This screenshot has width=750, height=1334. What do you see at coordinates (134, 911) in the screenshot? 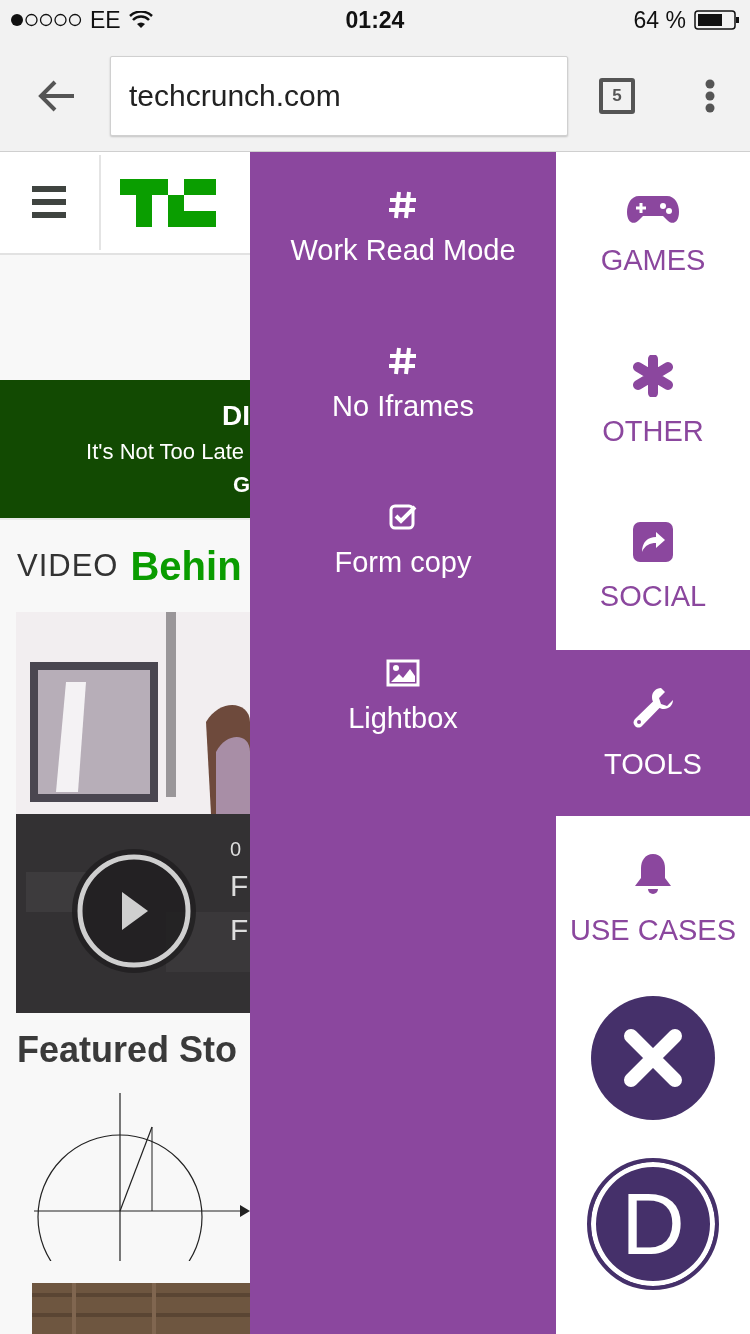
I see `play-button` at bounding box center [134, 911].